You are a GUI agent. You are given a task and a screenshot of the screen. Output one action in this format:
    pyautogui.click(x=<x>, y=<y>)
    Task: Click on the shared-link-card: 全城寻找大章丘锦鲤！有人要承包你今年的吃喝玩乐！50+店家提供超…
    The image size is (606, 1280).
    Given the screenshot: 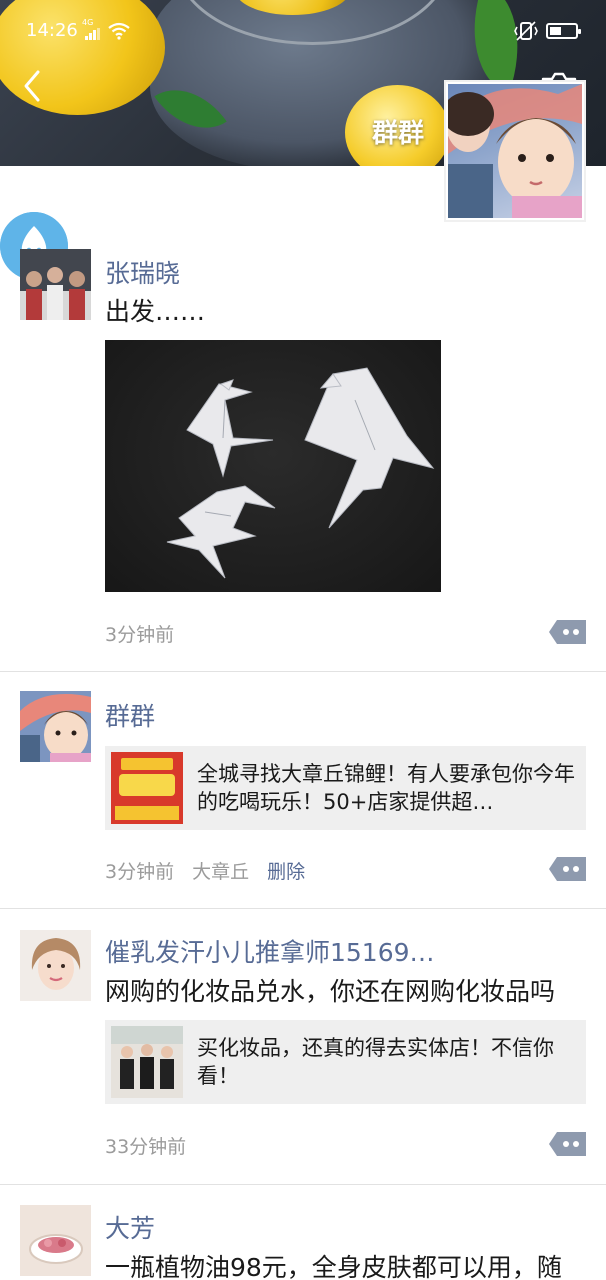 What is the action you would take?
    pyautogui.click(x=345, y=788)
    